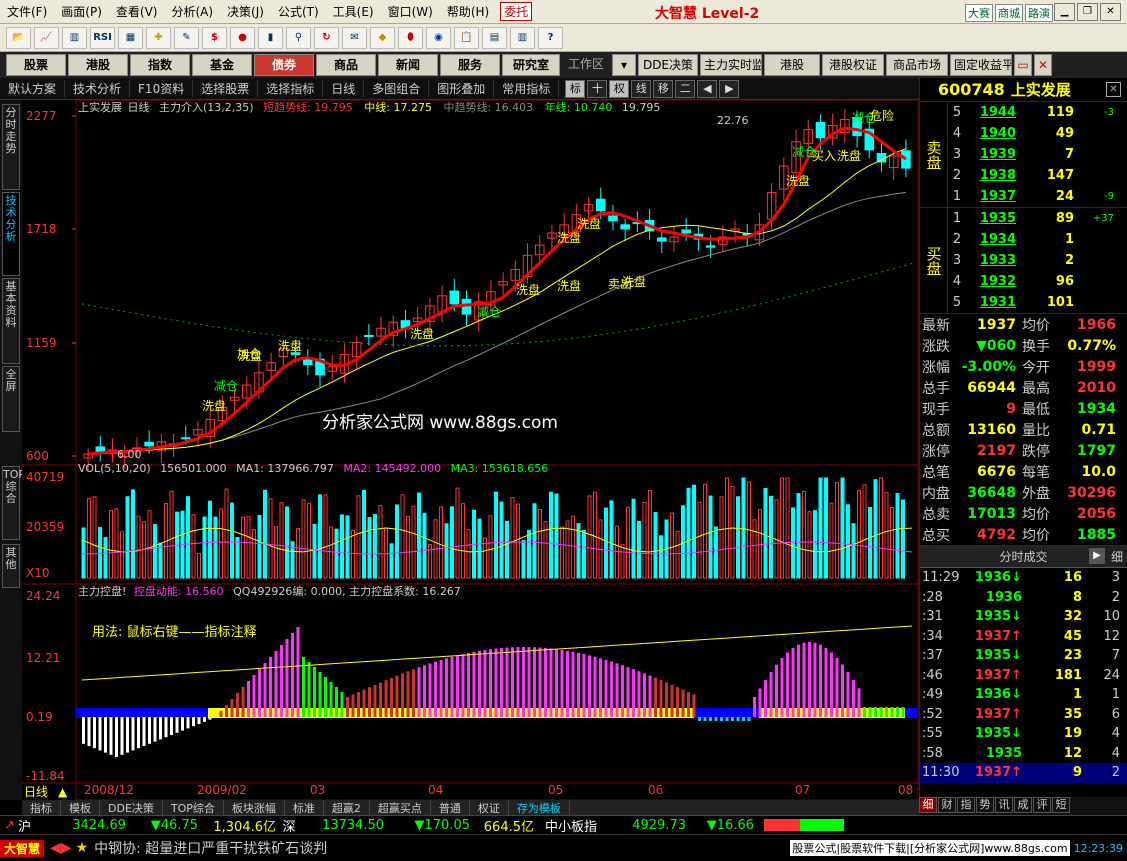  Describe the element at coordinates (61, 848) in the screenshot. I see `ticker-prev-icon: ◀▶` at that location.